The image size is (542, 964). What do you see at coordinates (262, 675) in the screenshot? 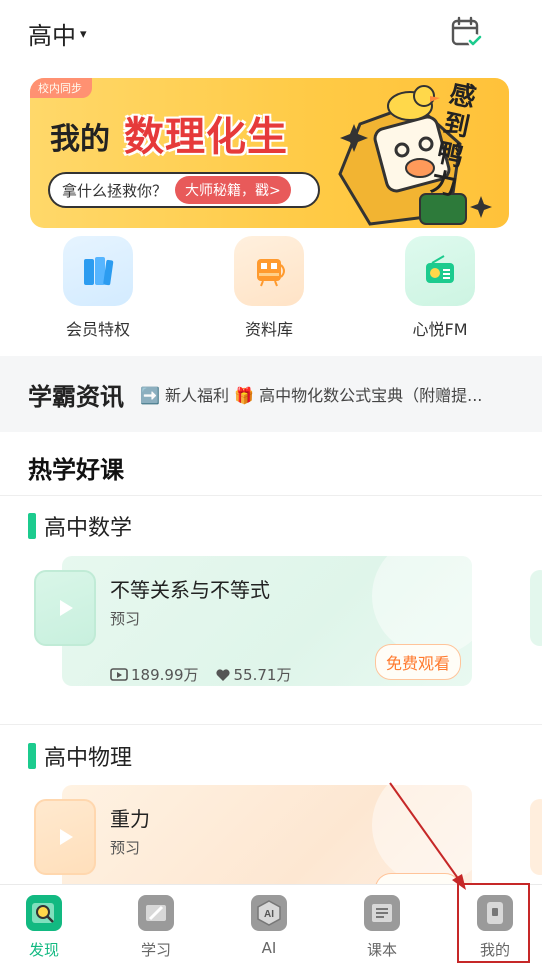
I see `likes-count: 55.71万` at bounding box center [262, 675].